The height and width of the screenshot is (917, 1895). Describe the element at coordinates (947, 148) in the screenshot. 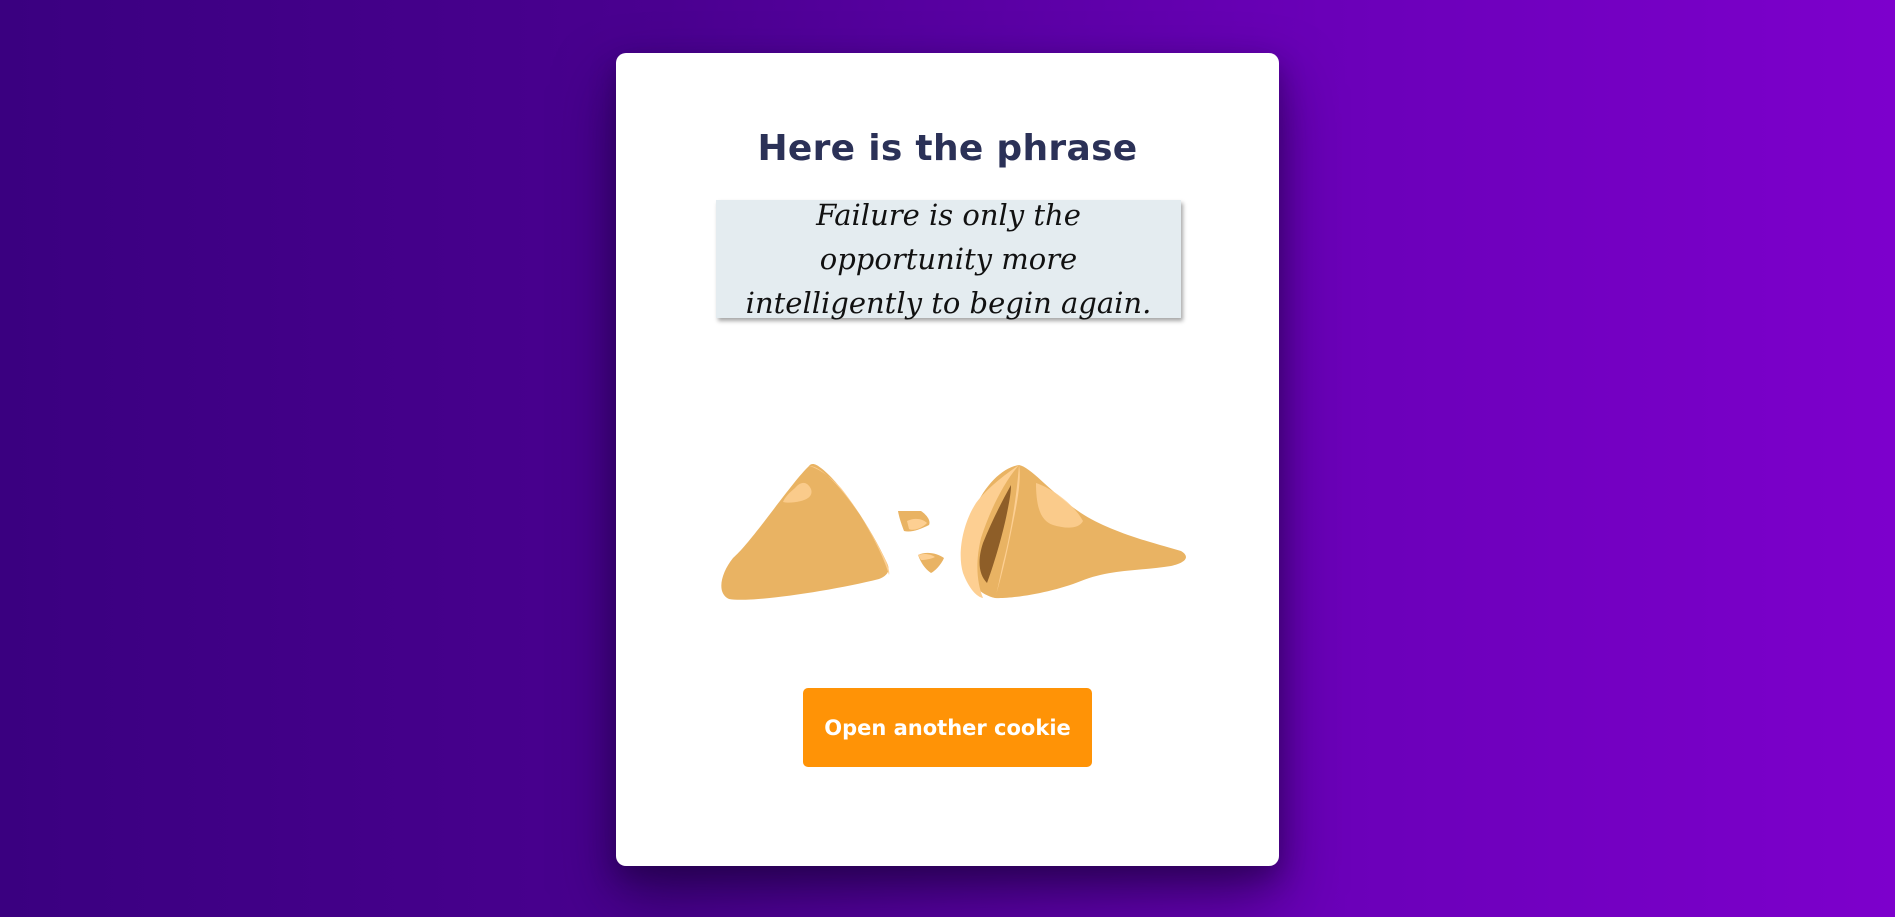

I see `page-title: Here is the phrase` at that location.